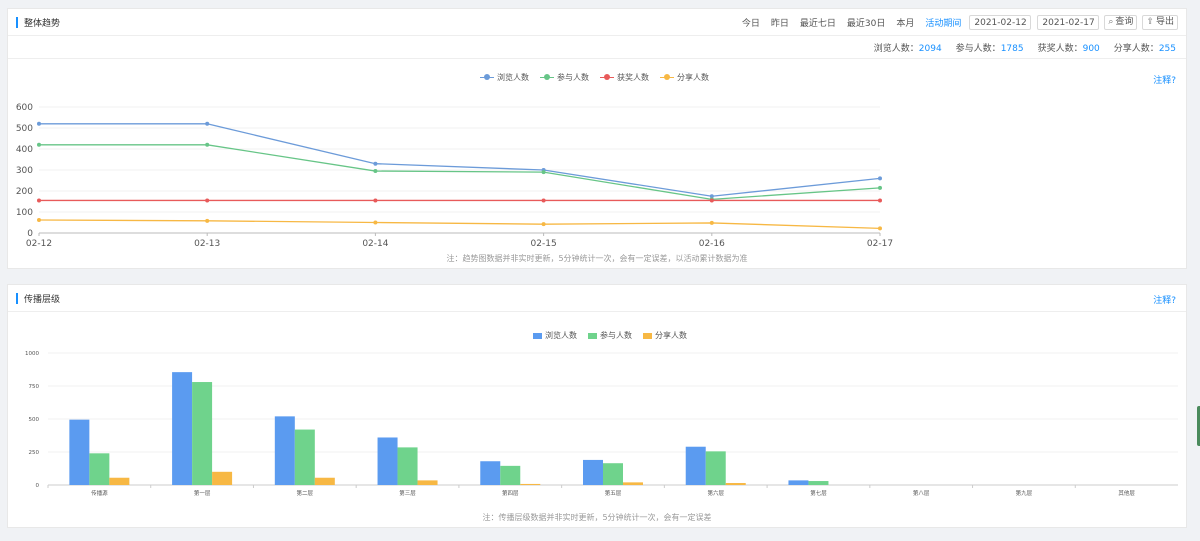 The width and height of the screenshot is (1200, 541). What do you see at coordinates (42, 300) in the screenshot?
I see `spread-title: 传播层级` at bounding box center [42, 300].